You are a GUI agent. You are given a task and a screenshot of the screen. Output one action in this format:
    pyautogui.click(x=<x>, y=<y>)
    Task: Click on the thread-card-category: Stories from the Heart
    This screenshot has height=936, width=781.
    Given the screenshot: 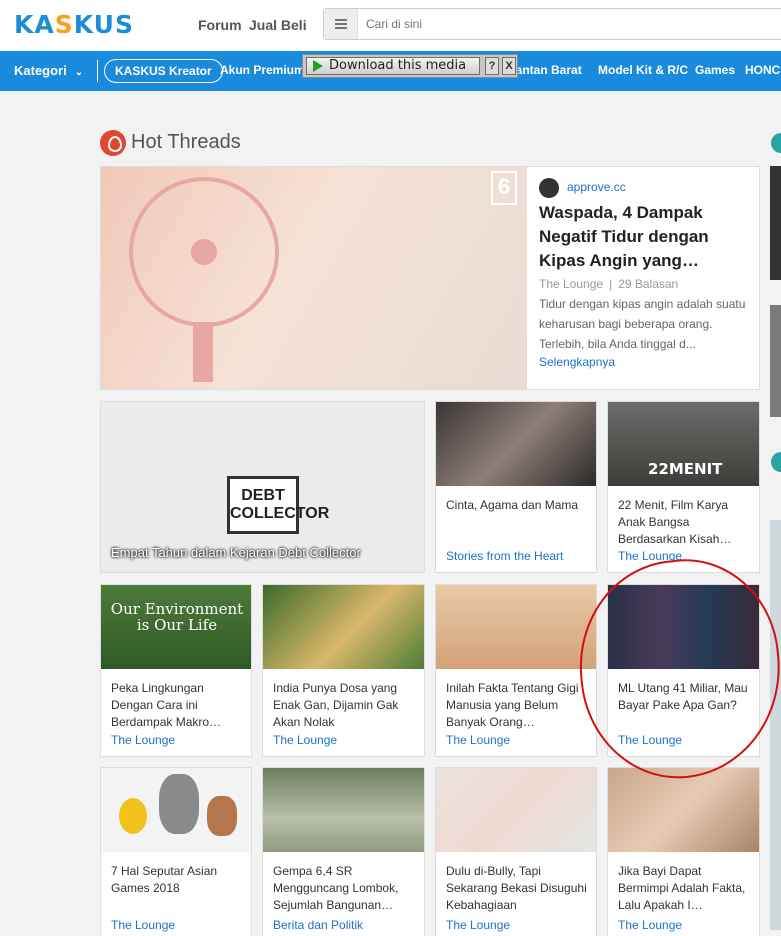 What is the action you would take?
    pyautogui.click(x=504, y=556)
    